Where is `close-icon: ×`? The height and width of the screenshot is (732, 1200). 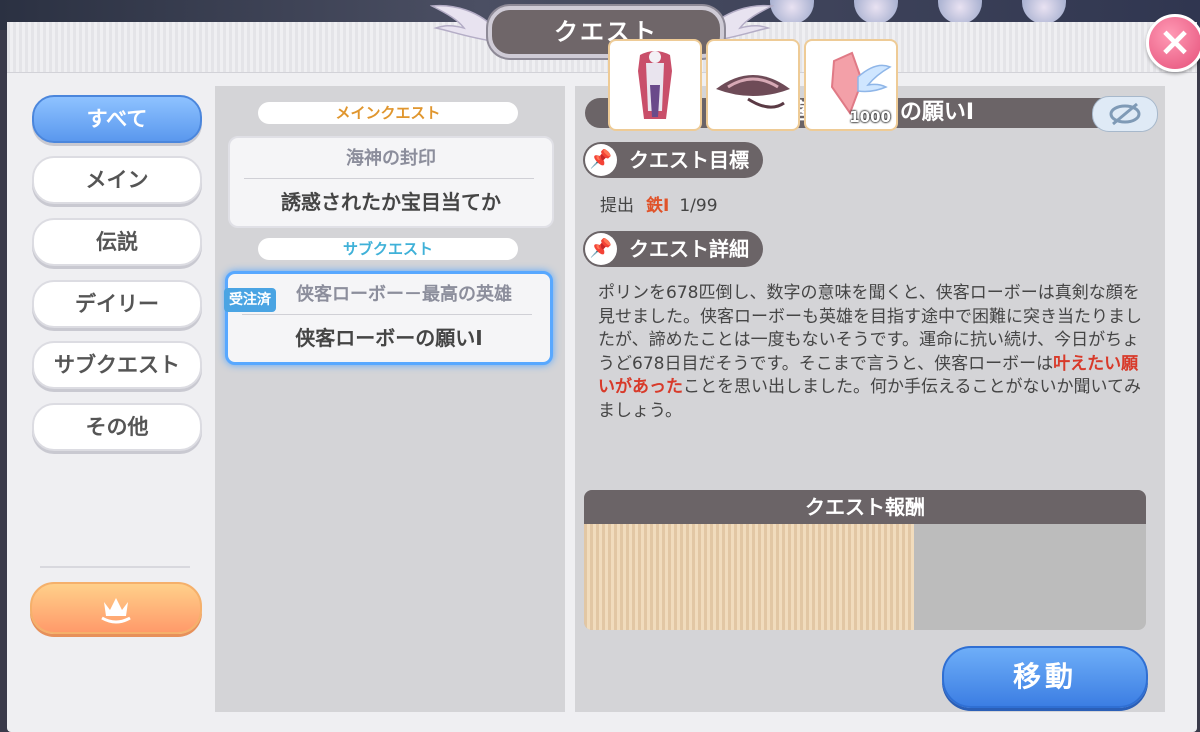 close-icon: × is located at coordinates (1175, 42).